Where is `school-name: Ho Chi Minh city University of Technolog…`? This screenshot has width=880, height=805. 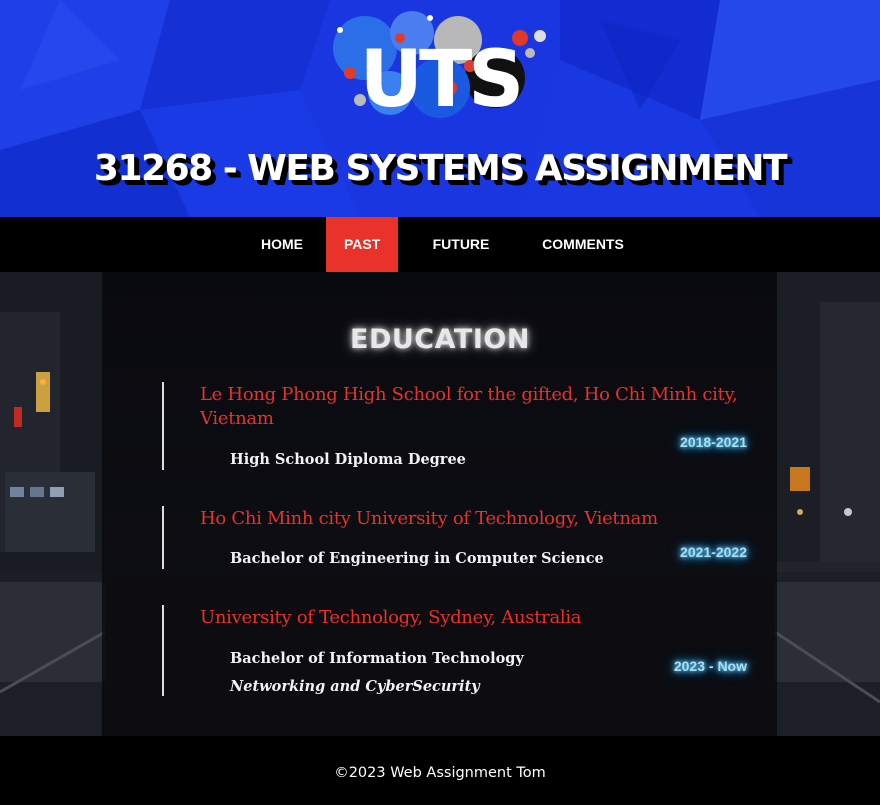
school-name: Ho Chi Minh city University of Technolog… is located at coordinates (429, 518).